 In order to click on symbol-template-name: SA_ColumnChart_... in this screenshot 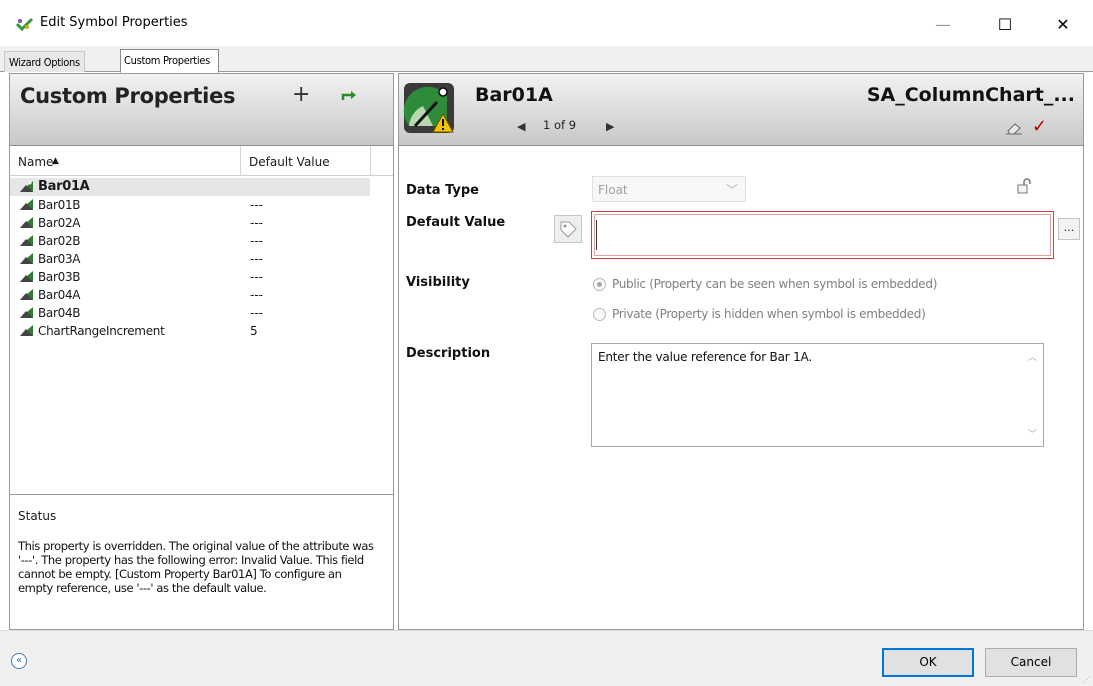, I will do `click(970, 95)`.